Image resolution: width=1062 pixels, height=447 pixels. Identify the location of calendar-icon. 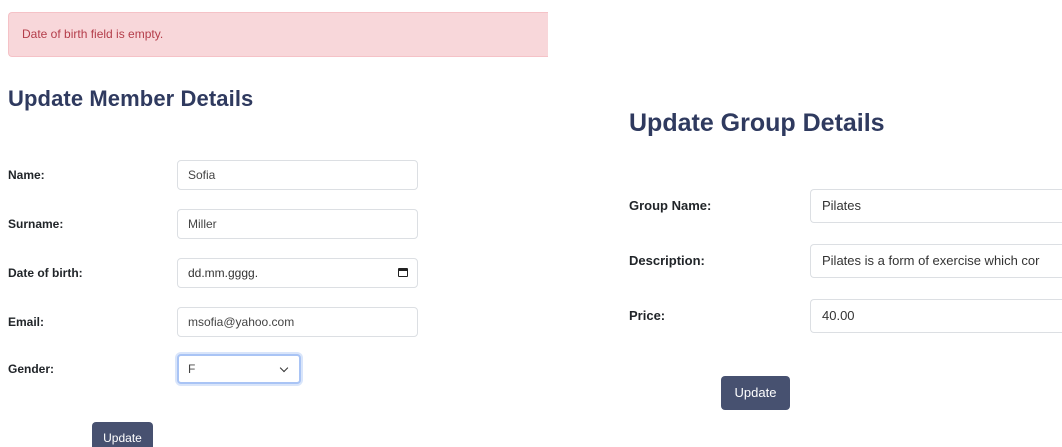
(403, 272).